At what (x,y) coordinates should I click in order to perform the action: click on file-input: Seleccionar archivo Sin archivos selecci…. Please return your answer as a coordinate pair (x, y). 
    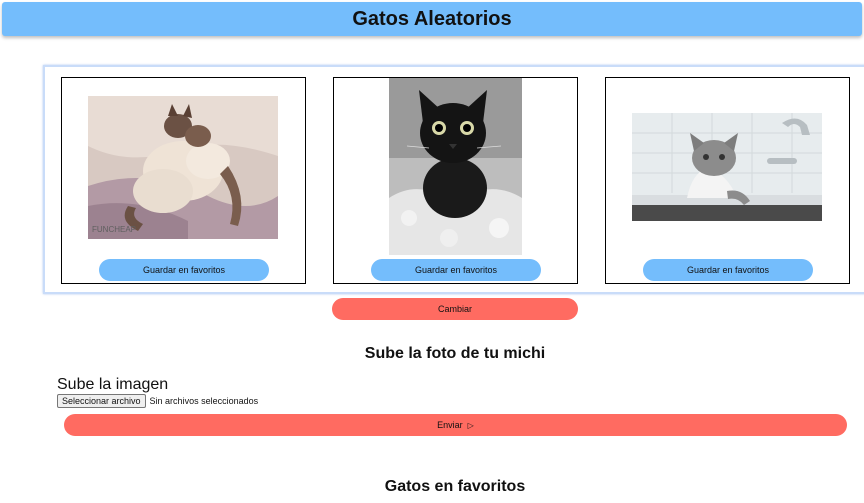
    Looking at the image, I should click on (157, 401).